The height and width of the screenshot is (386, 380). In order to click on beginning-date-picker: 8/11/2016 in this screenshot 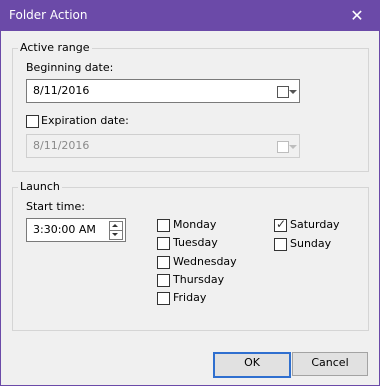, I will do `click(163, 91)`.